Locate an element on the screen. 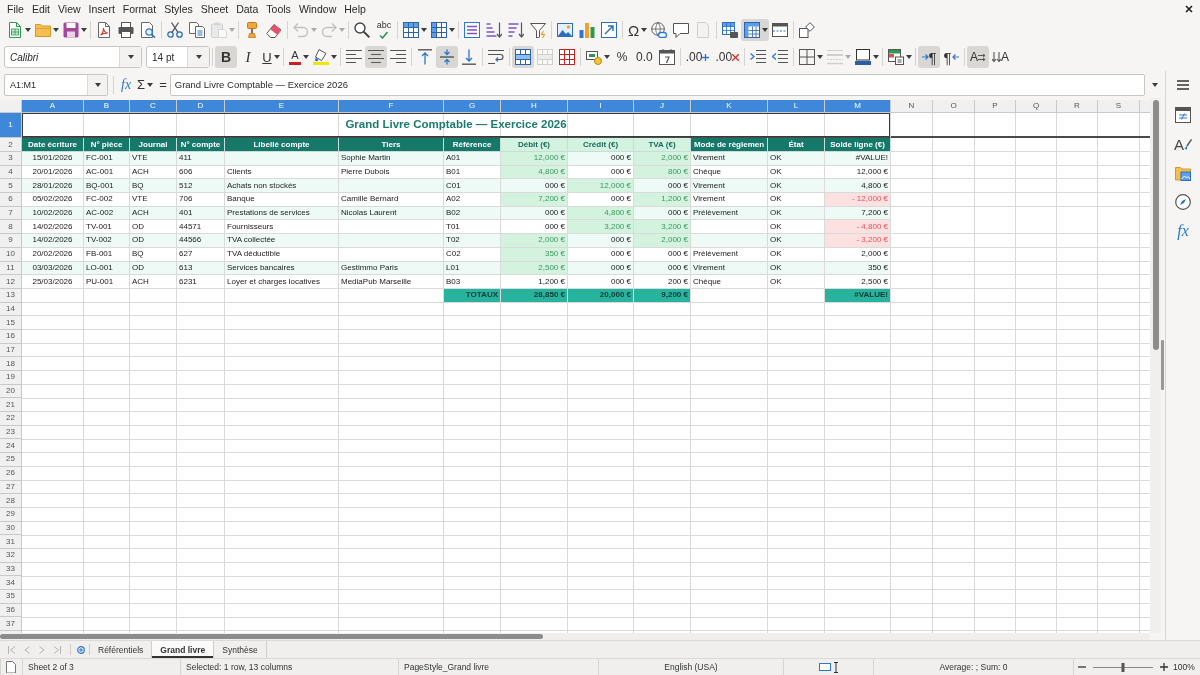 The width and height of the screenshot is (1200, 675). menu-item: Tools is located at coordinates (278, 8).